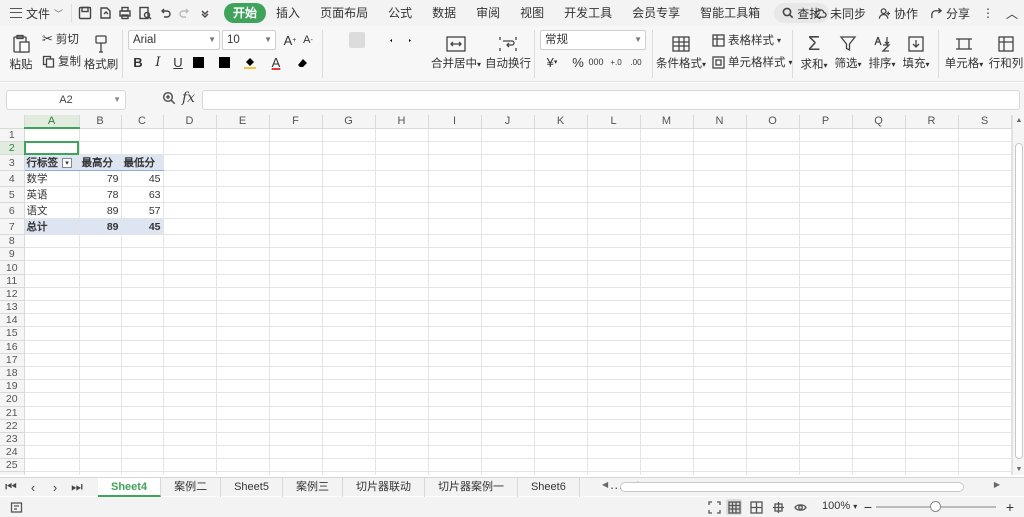  What do you see at coordinates (100, 148) in the screenshot?
I see `cell-b2` at bounding box center [100, 148].